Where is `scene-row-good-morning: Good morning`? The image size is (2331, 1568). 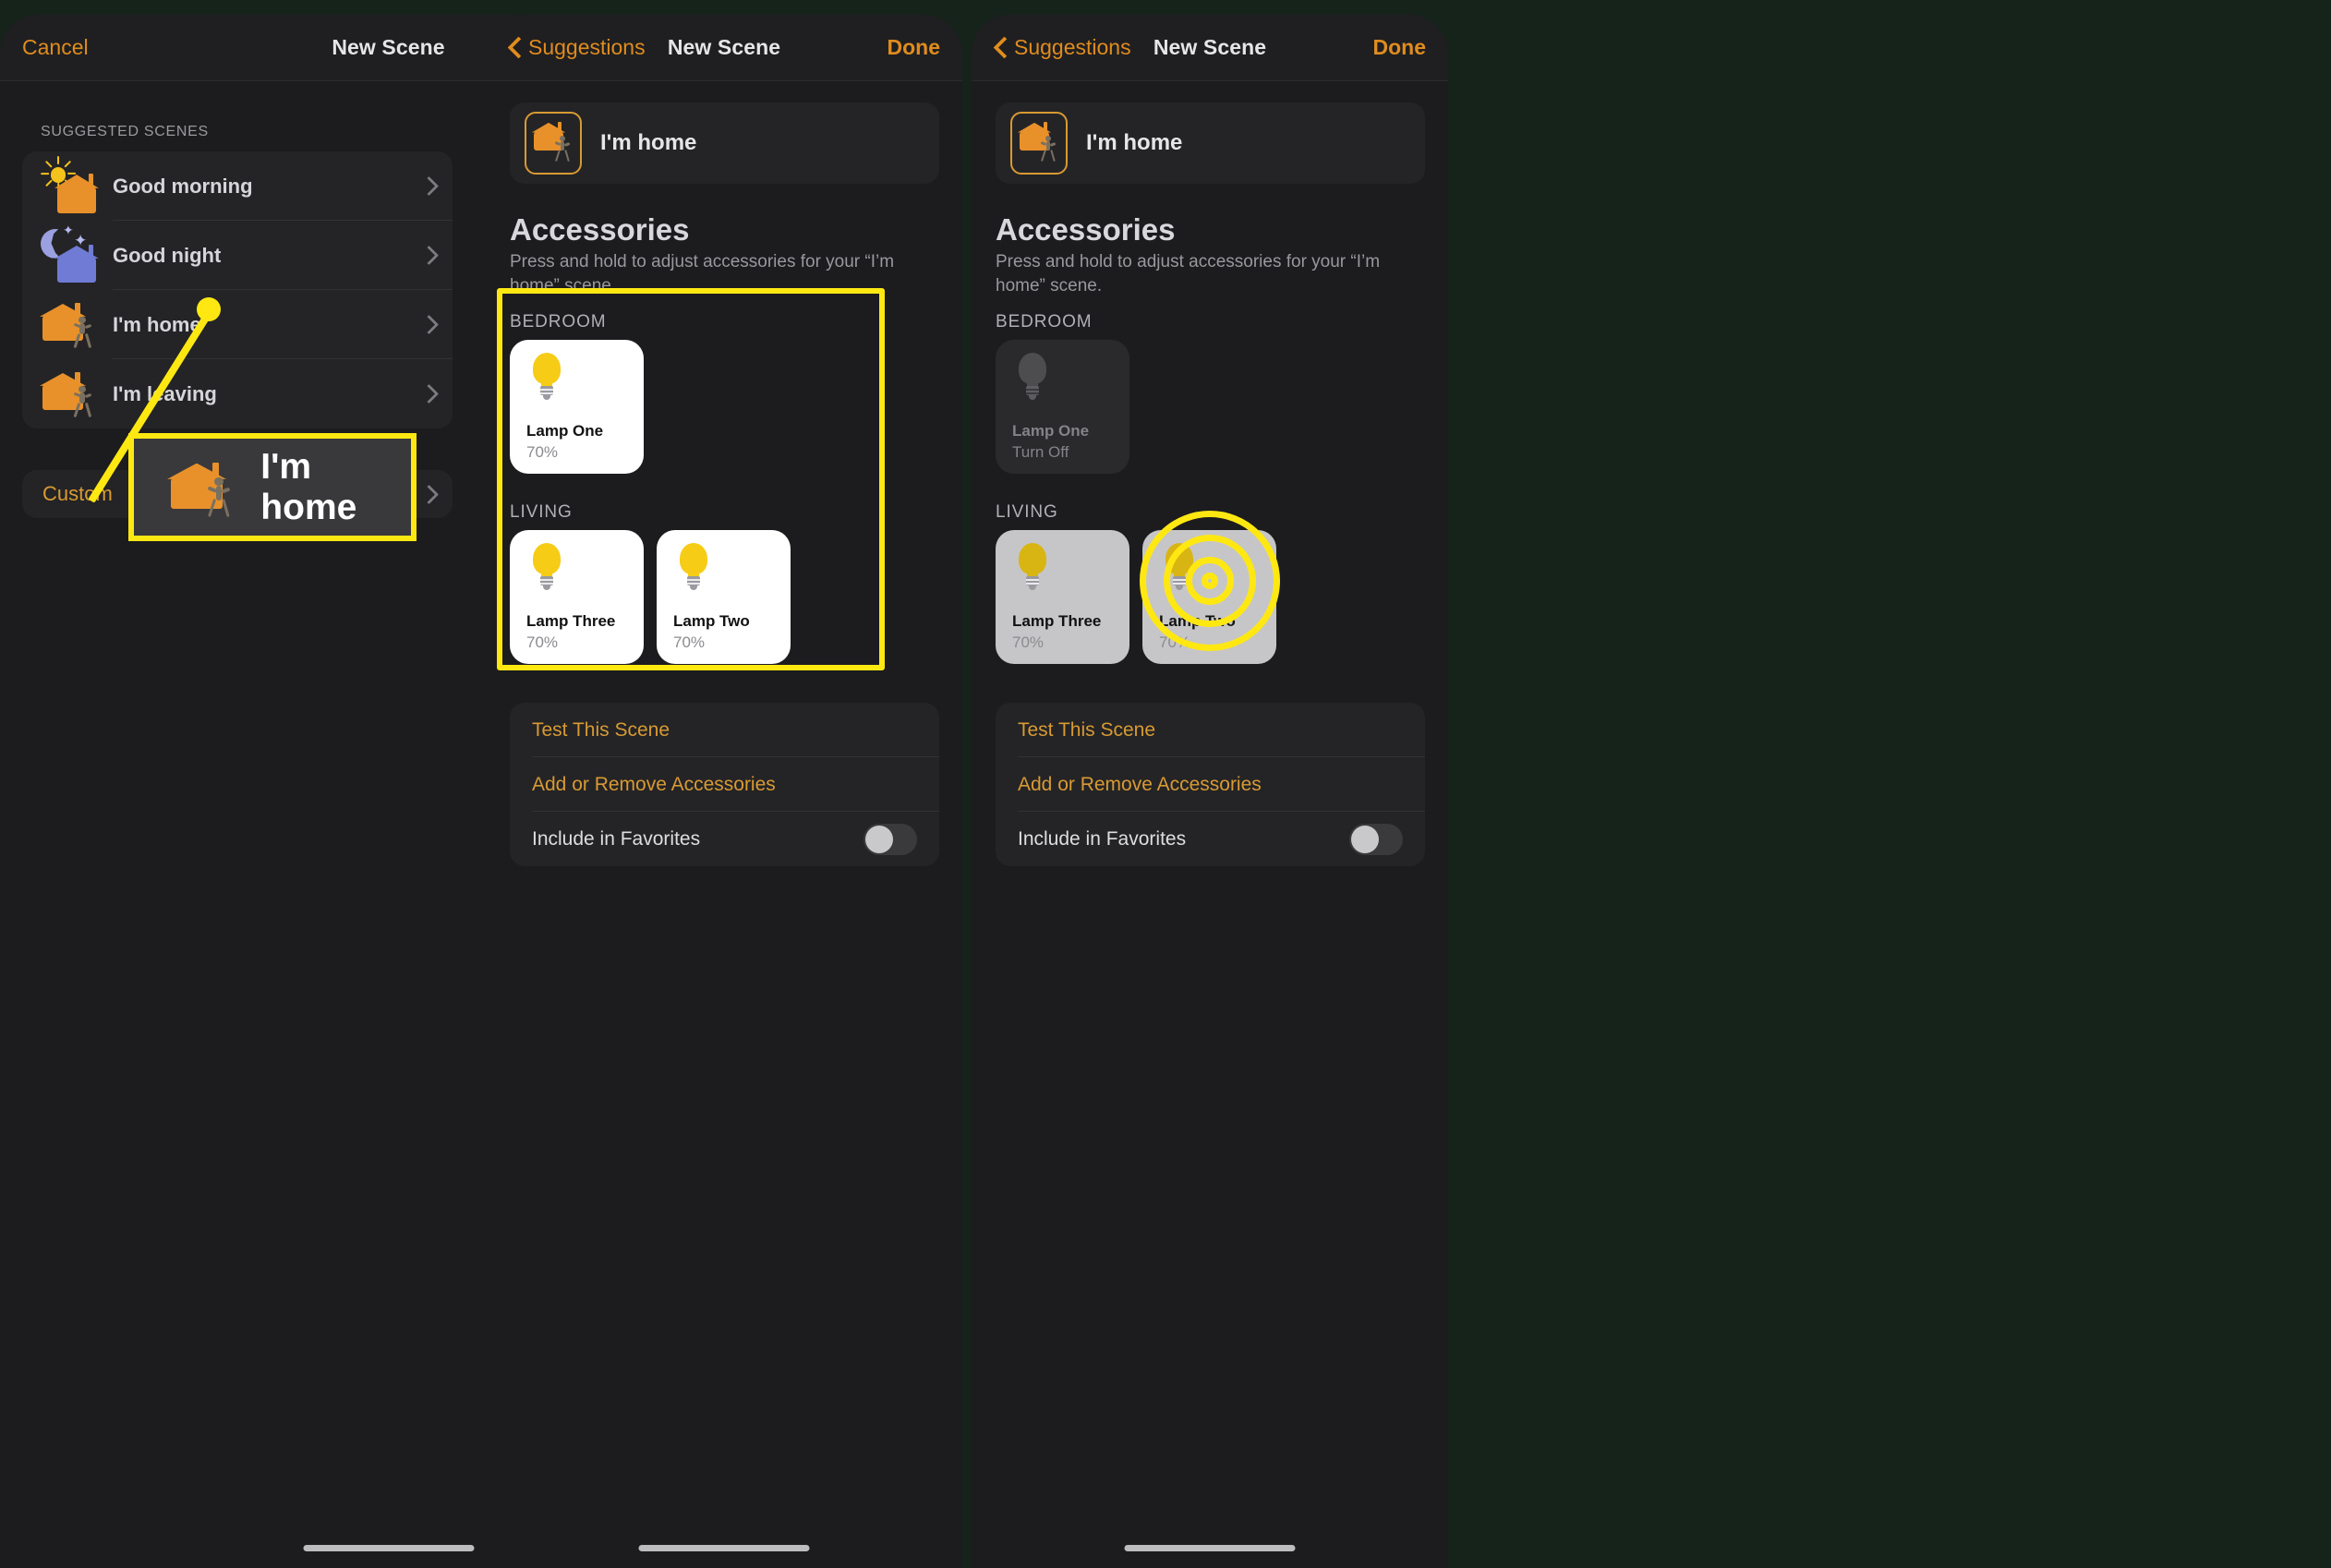
scene-row-good-morning: Good morning is located at coordinates (237, 186).